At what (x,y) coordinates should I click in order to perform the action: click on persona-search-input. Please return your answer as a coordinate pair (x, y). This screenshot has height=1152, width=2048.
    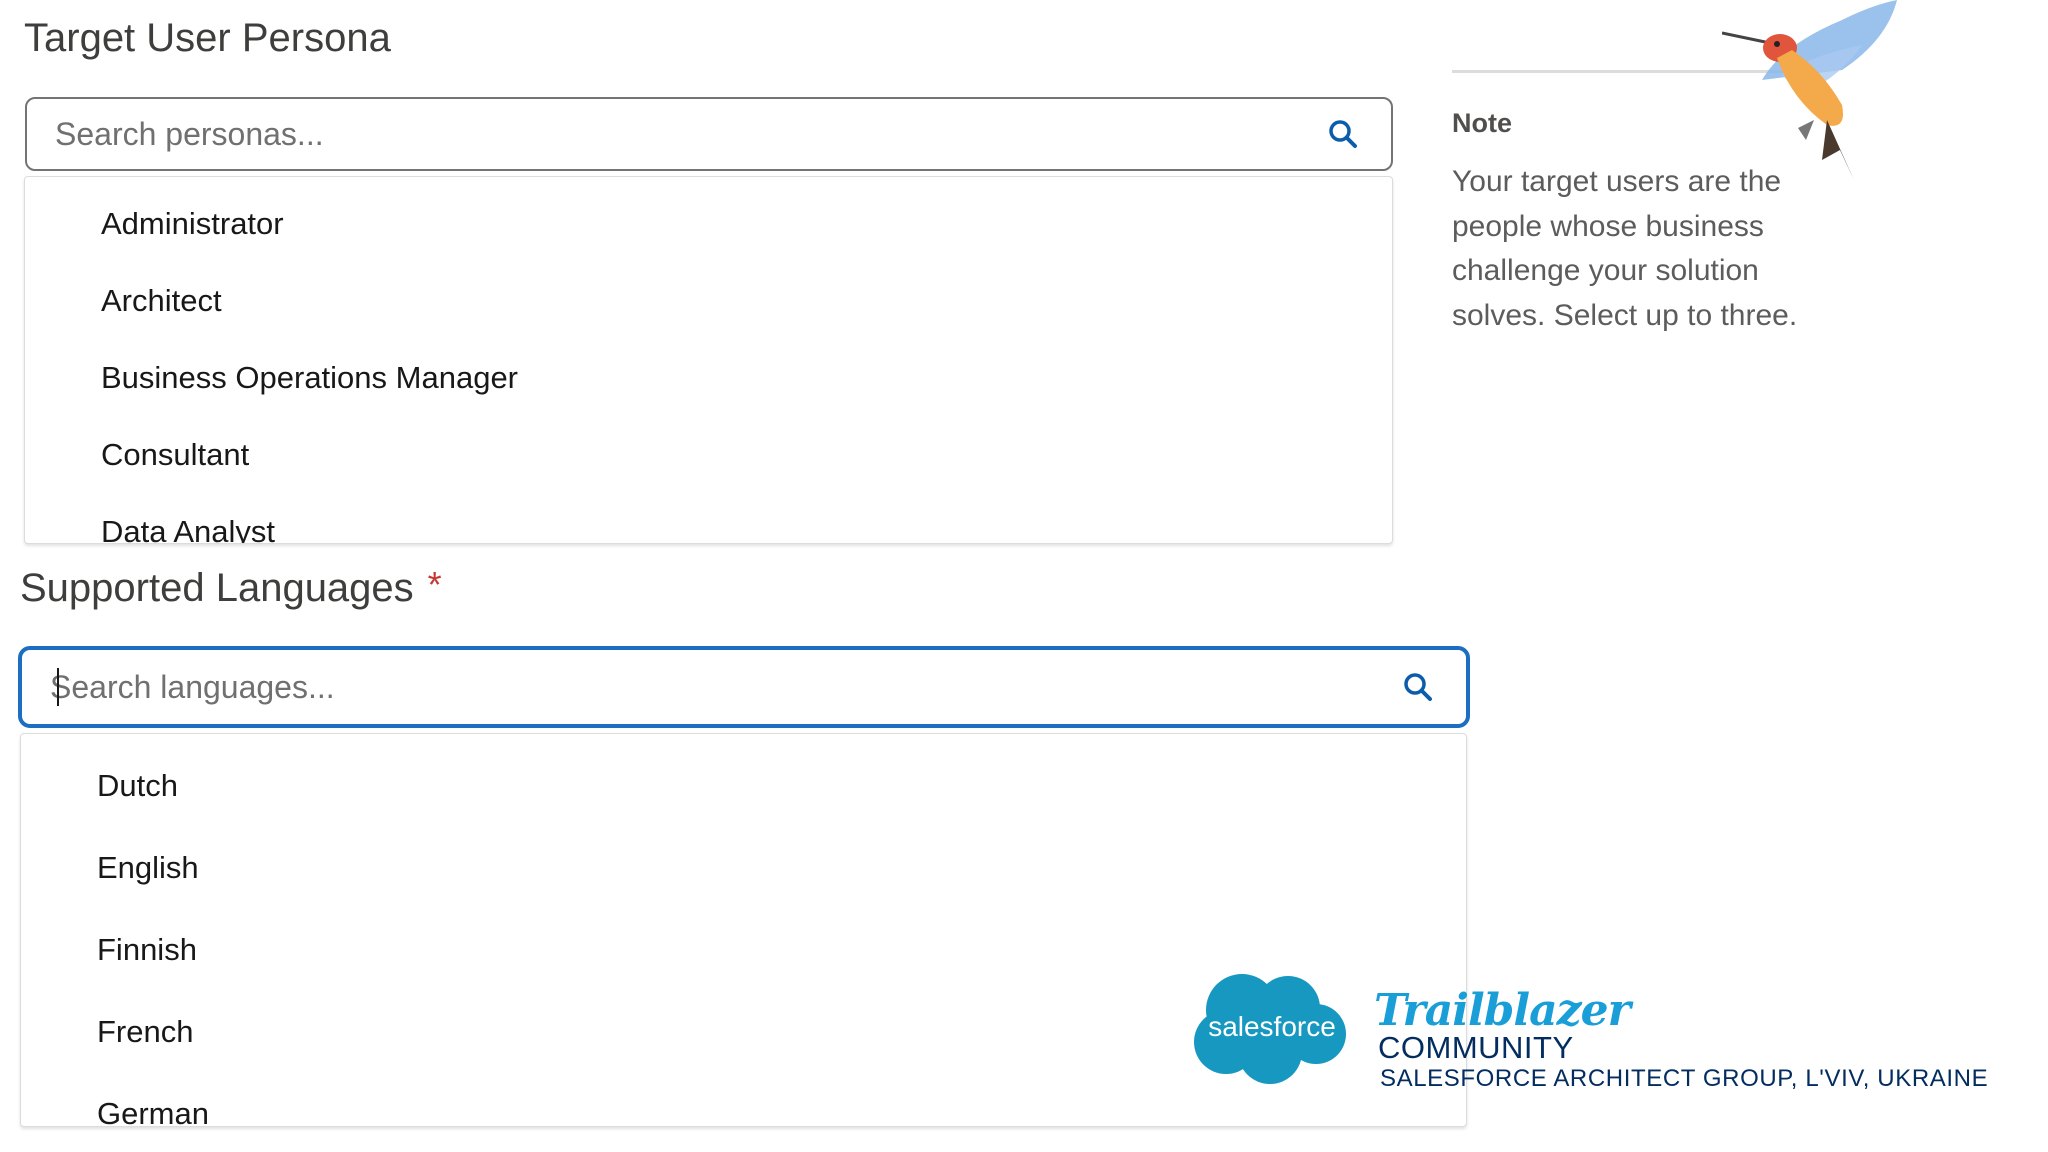
    Looking at the image, I should click on (675, 134).